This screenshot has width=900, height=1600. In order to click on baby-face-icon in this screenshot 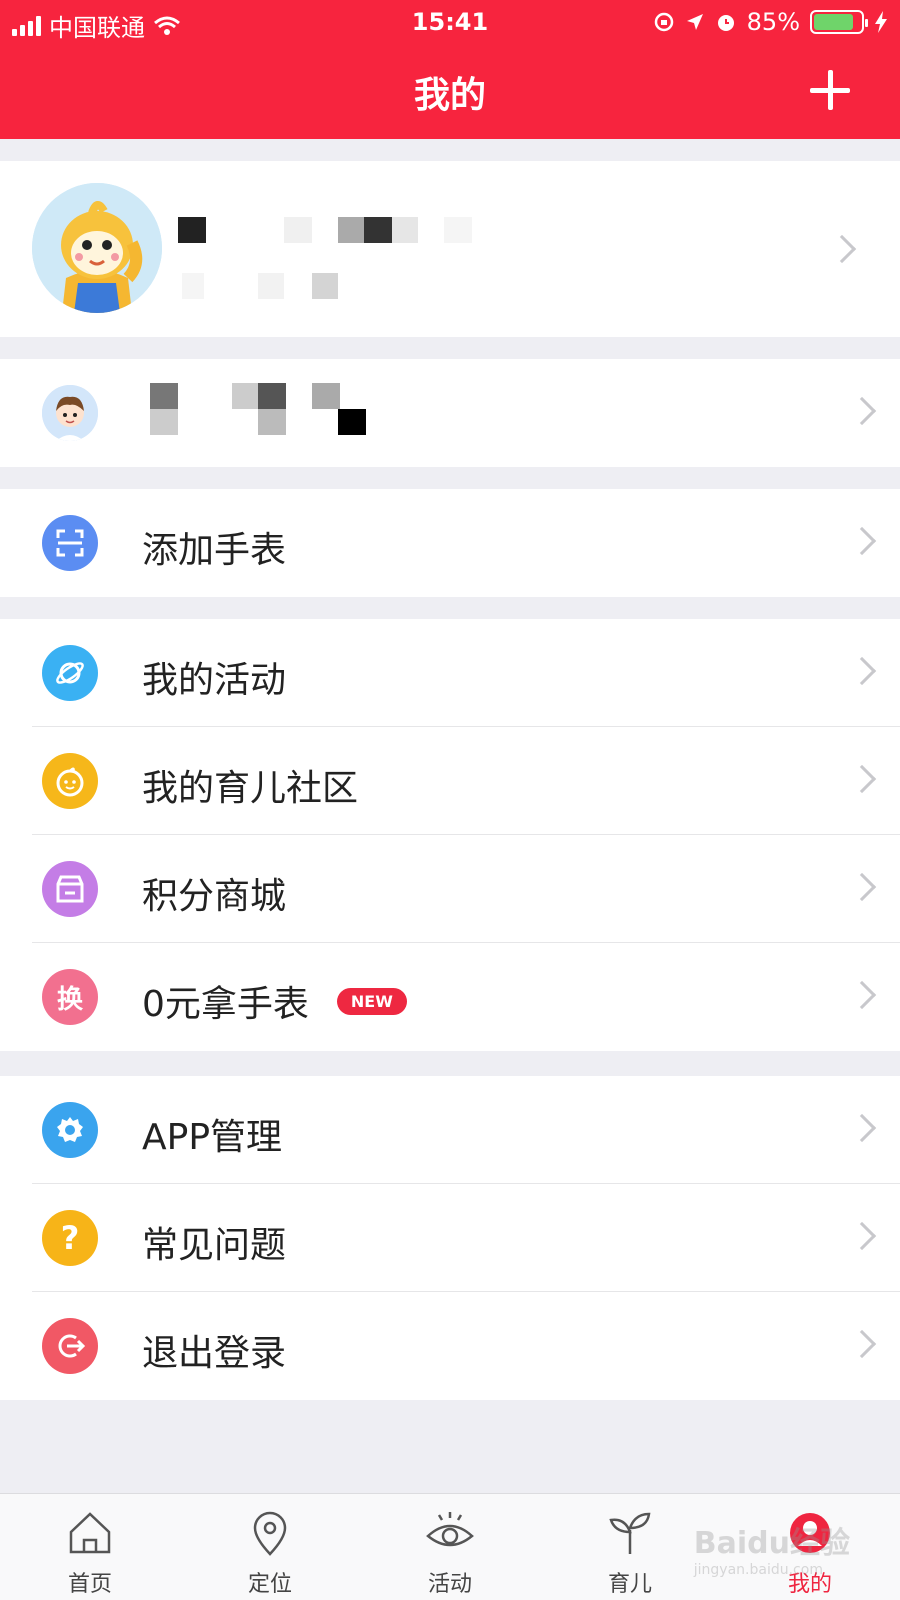, I will do `click(70, 781)`.